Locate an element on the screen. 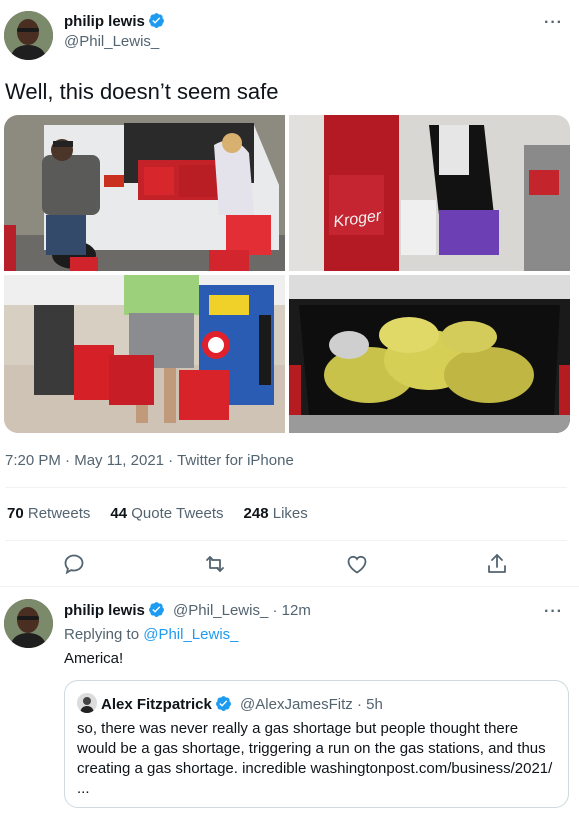  like-icon is located at coordinates (357, 564).